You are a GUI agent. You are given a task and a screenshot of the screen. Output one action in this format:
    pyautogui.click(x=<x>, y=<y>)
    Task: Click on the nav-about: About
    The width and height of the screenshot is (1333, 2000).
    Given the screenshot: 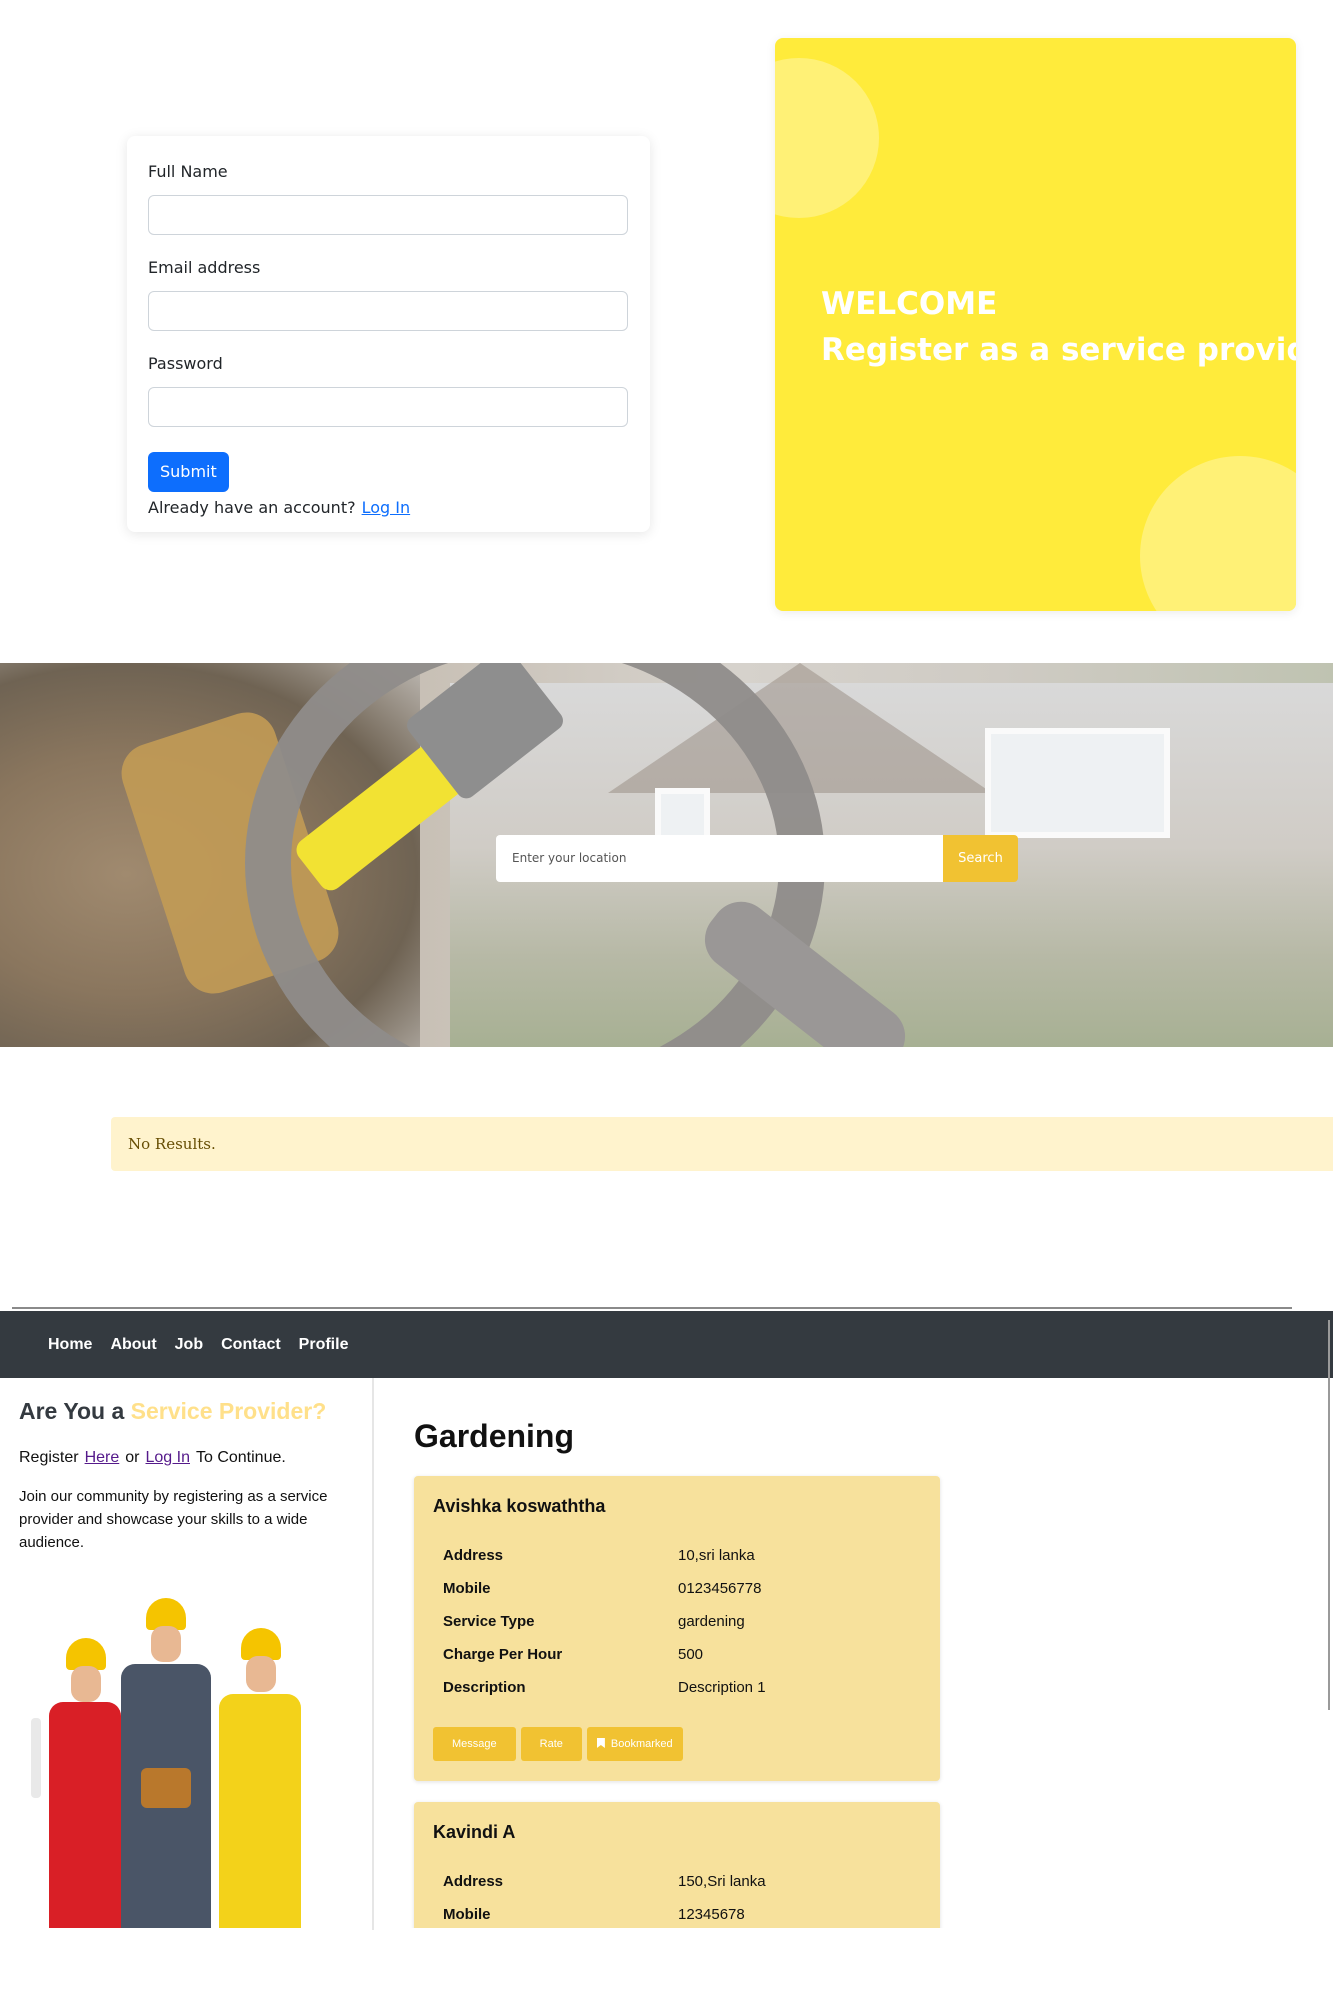 What is the action you would take?
    pyautogui.click(x=133, y=1345)
    